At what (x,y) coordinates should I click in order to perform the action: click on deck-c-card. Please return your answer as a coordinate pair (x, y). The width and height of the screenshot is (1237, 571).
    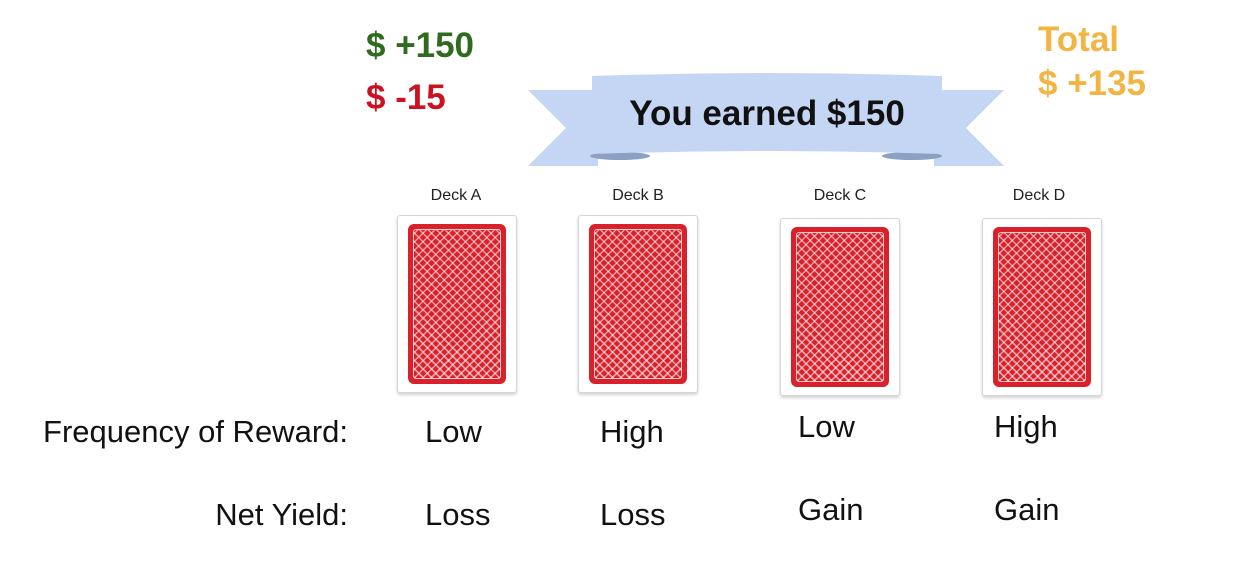
    Looking at the image, I should click on (840, 307).